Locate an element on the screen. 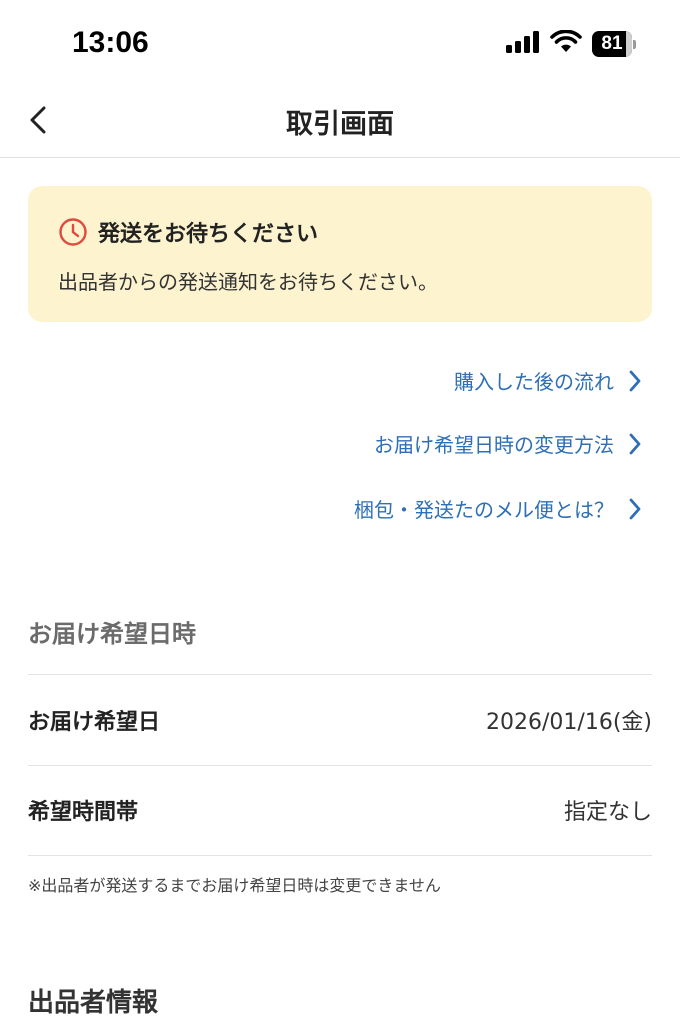 The height and width of the screenshot is (1019, 680). time-slot-value: 指定なし is located at coordinates (607, 812).